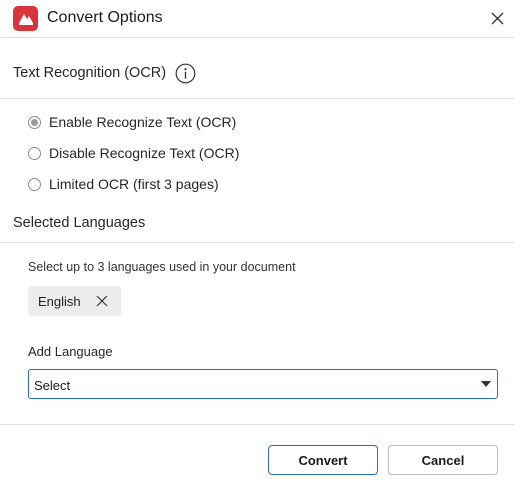 The image size is (514, 490). What do you see at coordinates (70, 351) in the screenshot?
I see `add-language-label: Add Language` at bounding box center [70, 351].